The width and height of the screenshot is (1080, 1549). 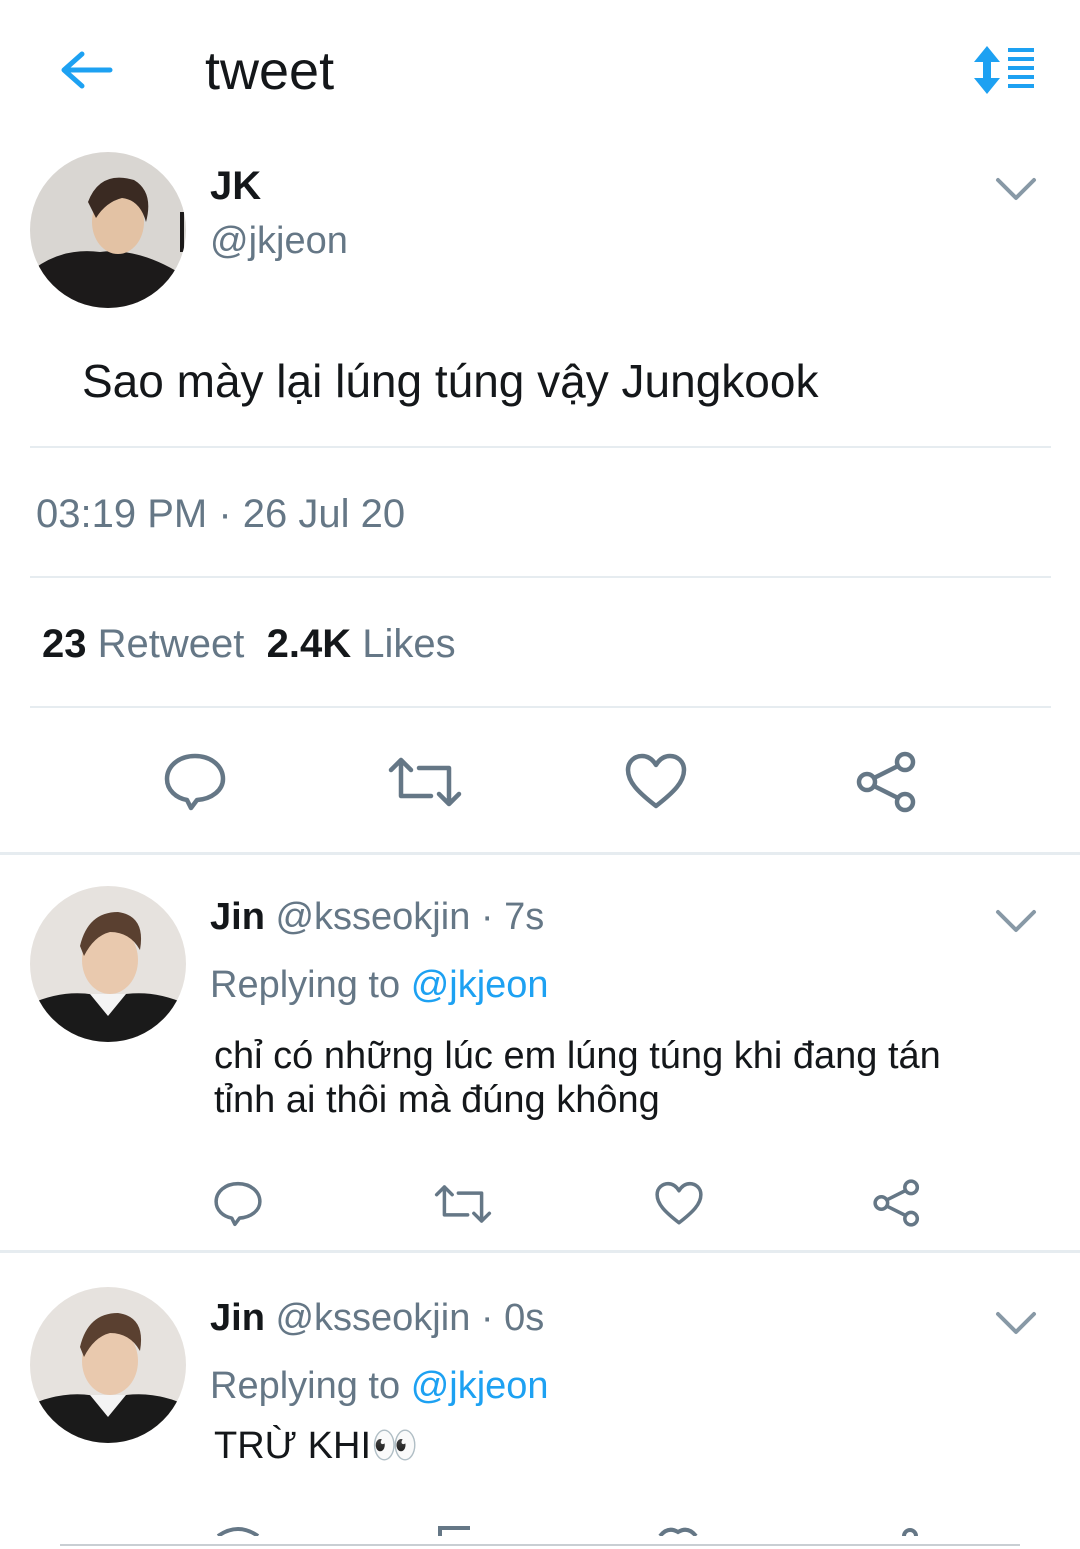 I want to click on page-title: tweet, so click(x=270, y=71).